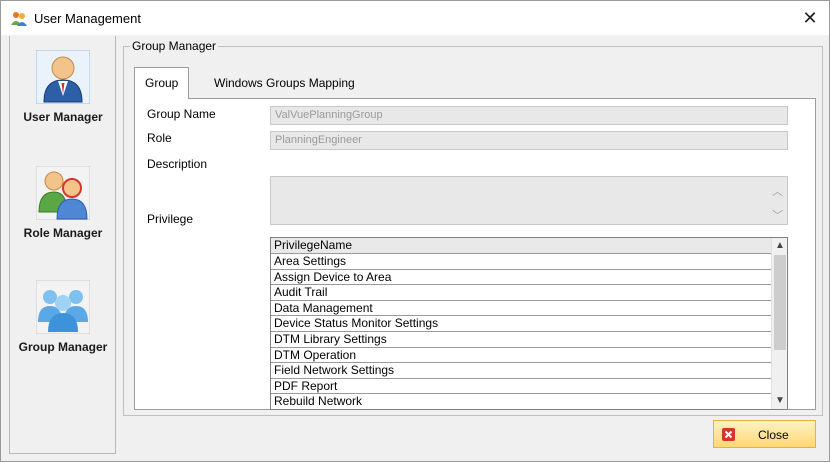  I want to click on table-row: Assign Device to Area, so click(521, 278).